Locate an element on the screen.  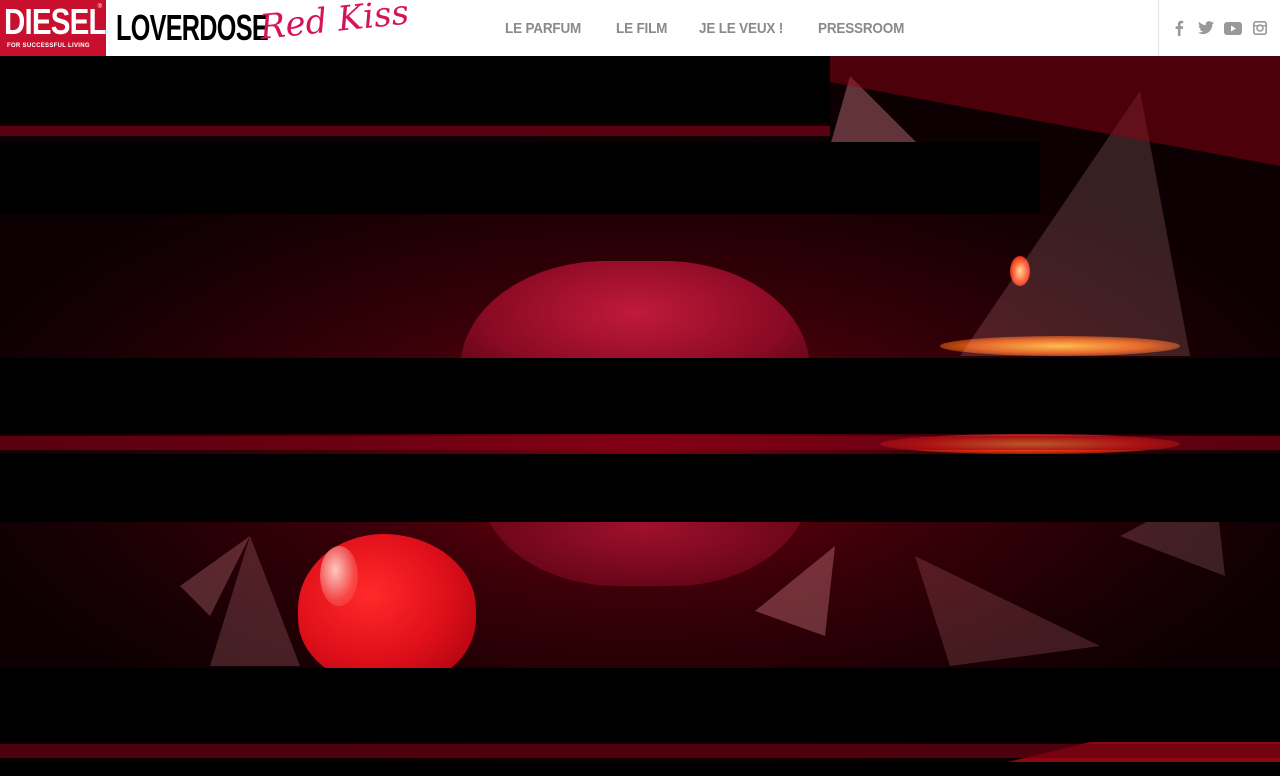
nav-pressroom: PRESSROOM is located at coordinates (861, 28).